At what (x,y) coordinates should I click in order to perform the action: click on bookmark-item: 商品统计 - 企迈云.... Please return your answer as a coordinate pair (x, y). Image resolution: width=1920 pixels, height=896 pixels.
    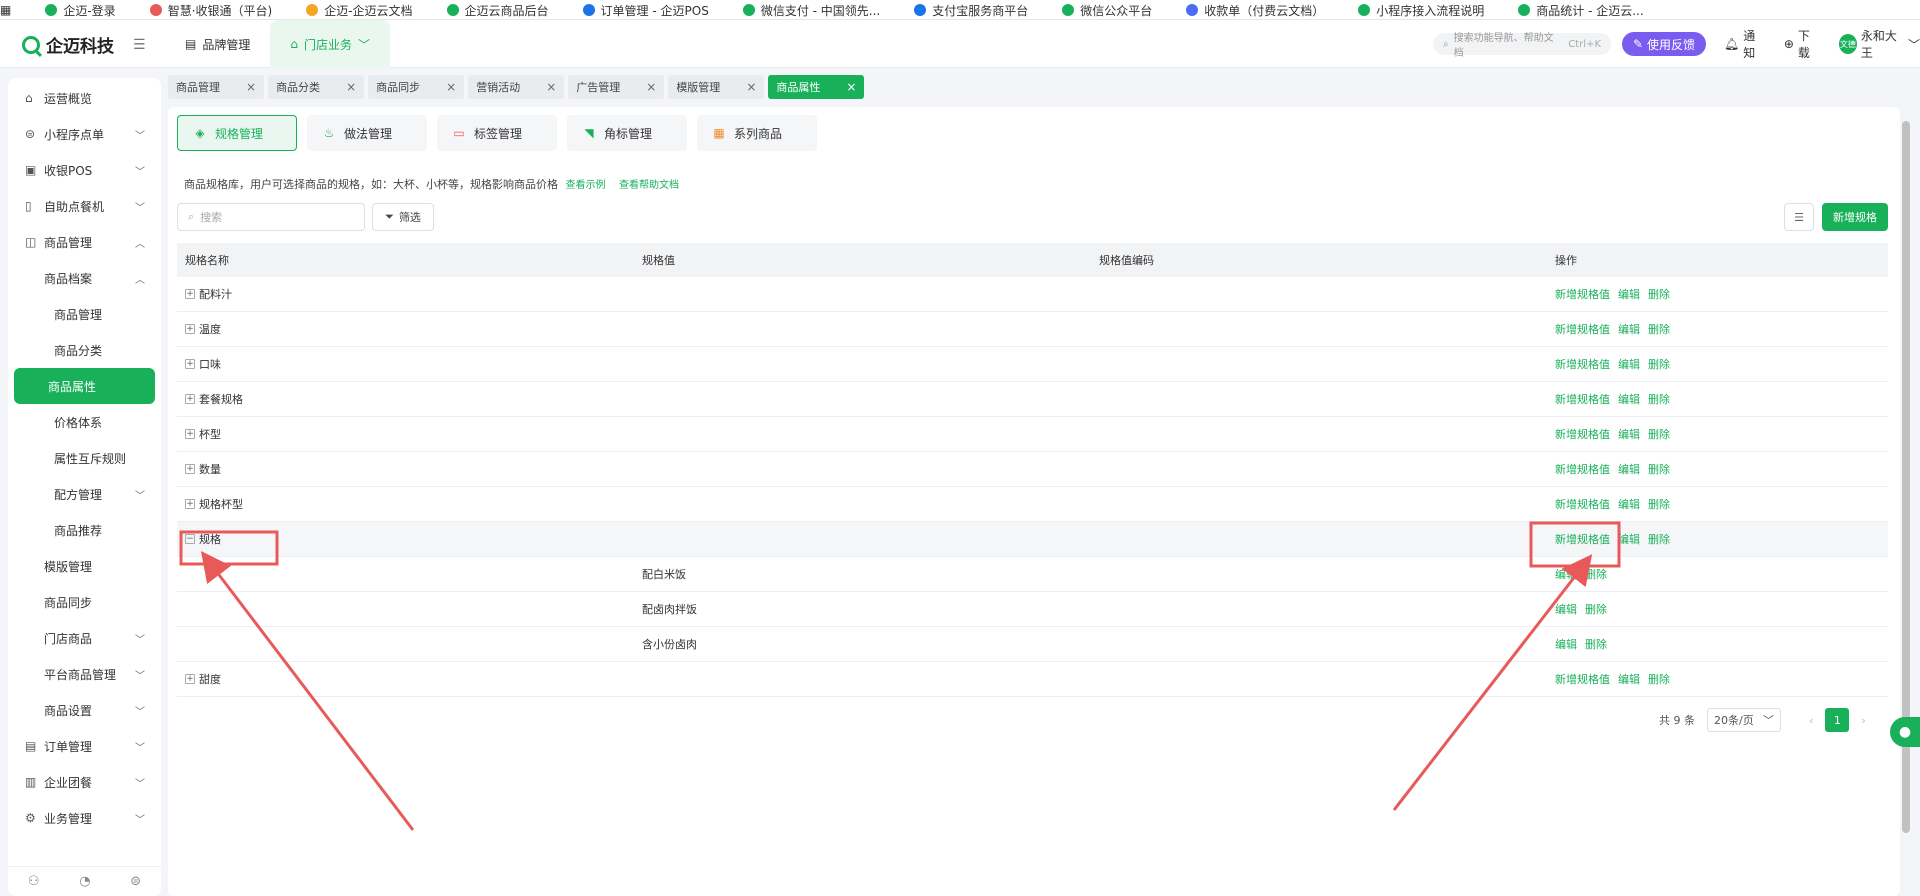
    Looking at the image, I should click on (1581, 9).